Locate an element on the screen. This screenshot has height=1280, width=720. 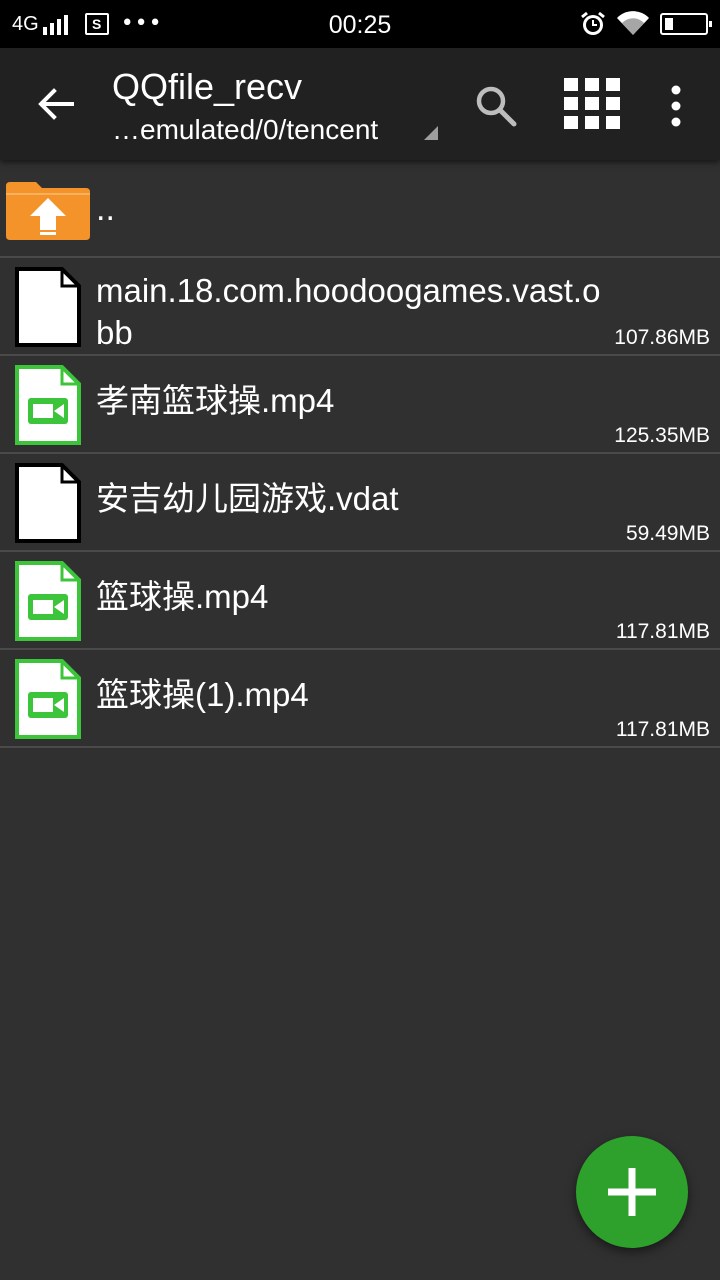
grid-view-icon is located at coordinates (592, 104).